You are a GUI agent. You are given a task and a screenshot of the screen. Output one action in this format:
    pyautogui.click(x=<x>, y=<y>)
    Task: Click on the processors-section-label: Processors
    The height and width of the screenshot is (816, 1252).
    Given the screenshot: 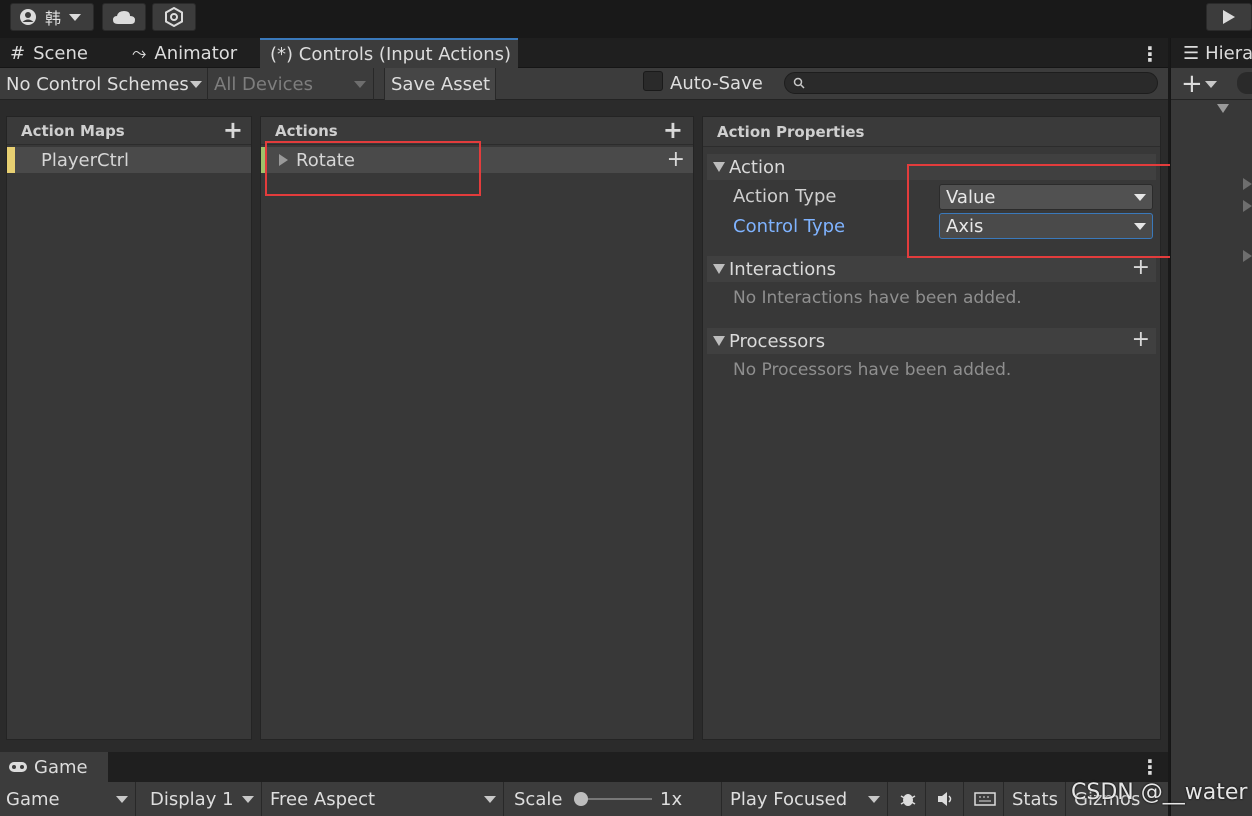 What is the action you would take?
    pyautogui.click(x=777, y=341)
    